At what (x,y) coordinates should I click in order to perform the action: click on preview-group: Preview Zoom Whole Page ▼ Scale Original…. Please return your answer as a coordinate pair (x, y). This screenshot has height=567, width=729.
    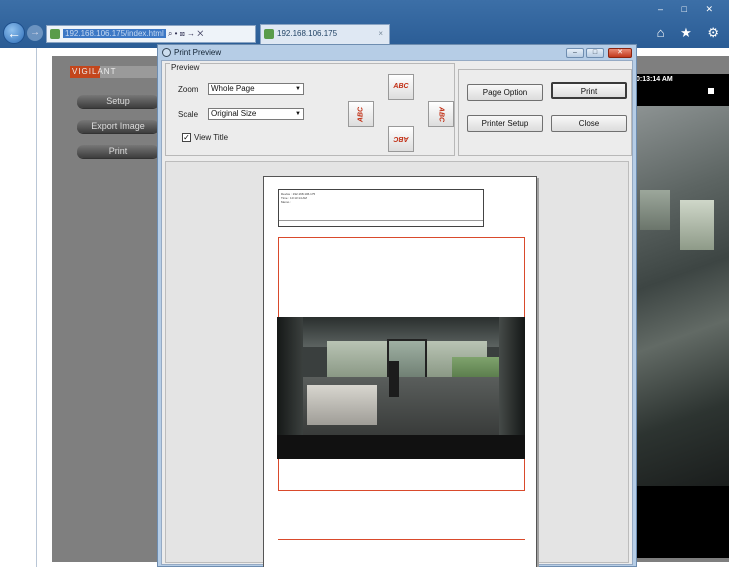
    Looking at the image, I should click on (310, 109).